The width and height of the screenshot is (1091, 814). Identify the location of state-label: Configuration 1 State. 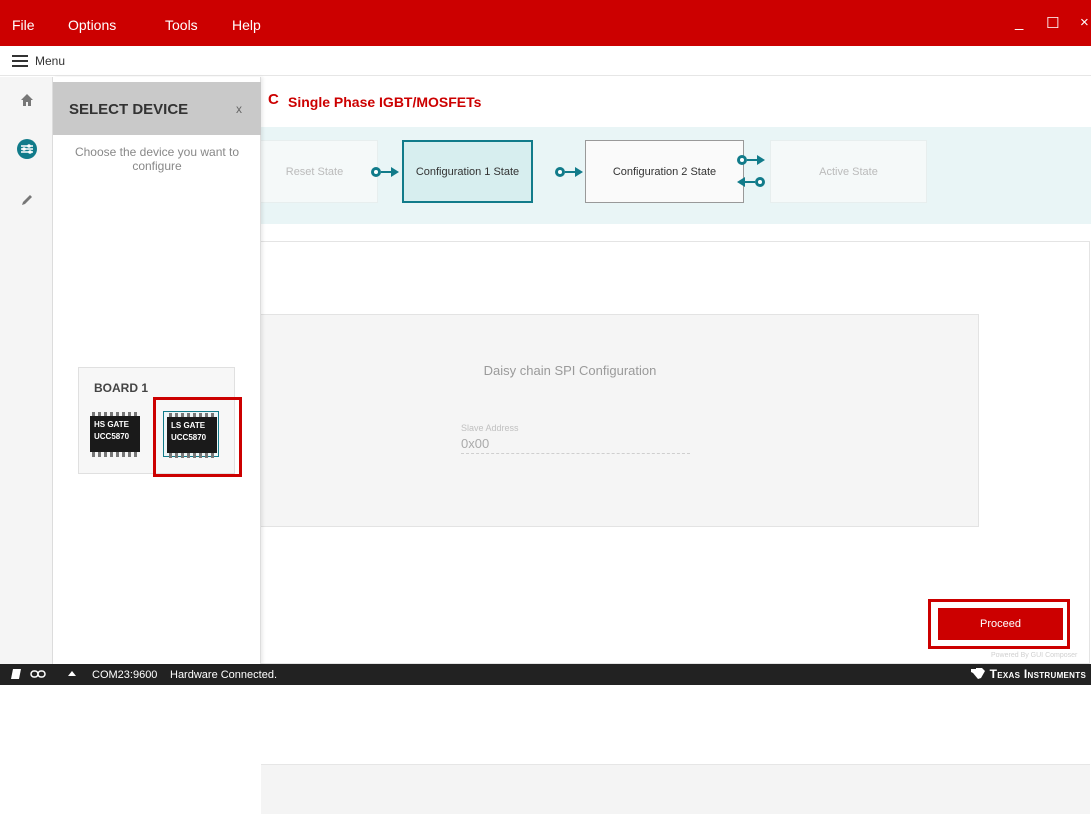
(467, 171).